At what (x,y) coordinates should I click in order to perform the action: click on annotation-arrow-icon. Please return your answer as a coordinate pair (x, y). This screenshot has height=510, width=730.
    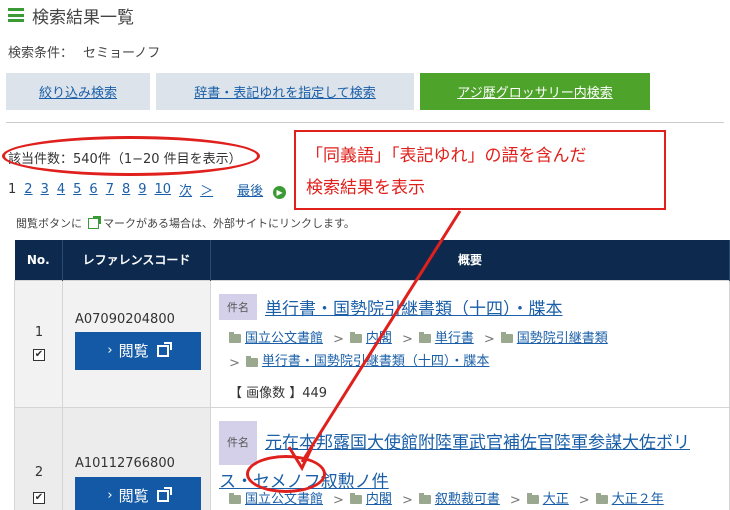
    Looking at the image, I should click on (374, 341).